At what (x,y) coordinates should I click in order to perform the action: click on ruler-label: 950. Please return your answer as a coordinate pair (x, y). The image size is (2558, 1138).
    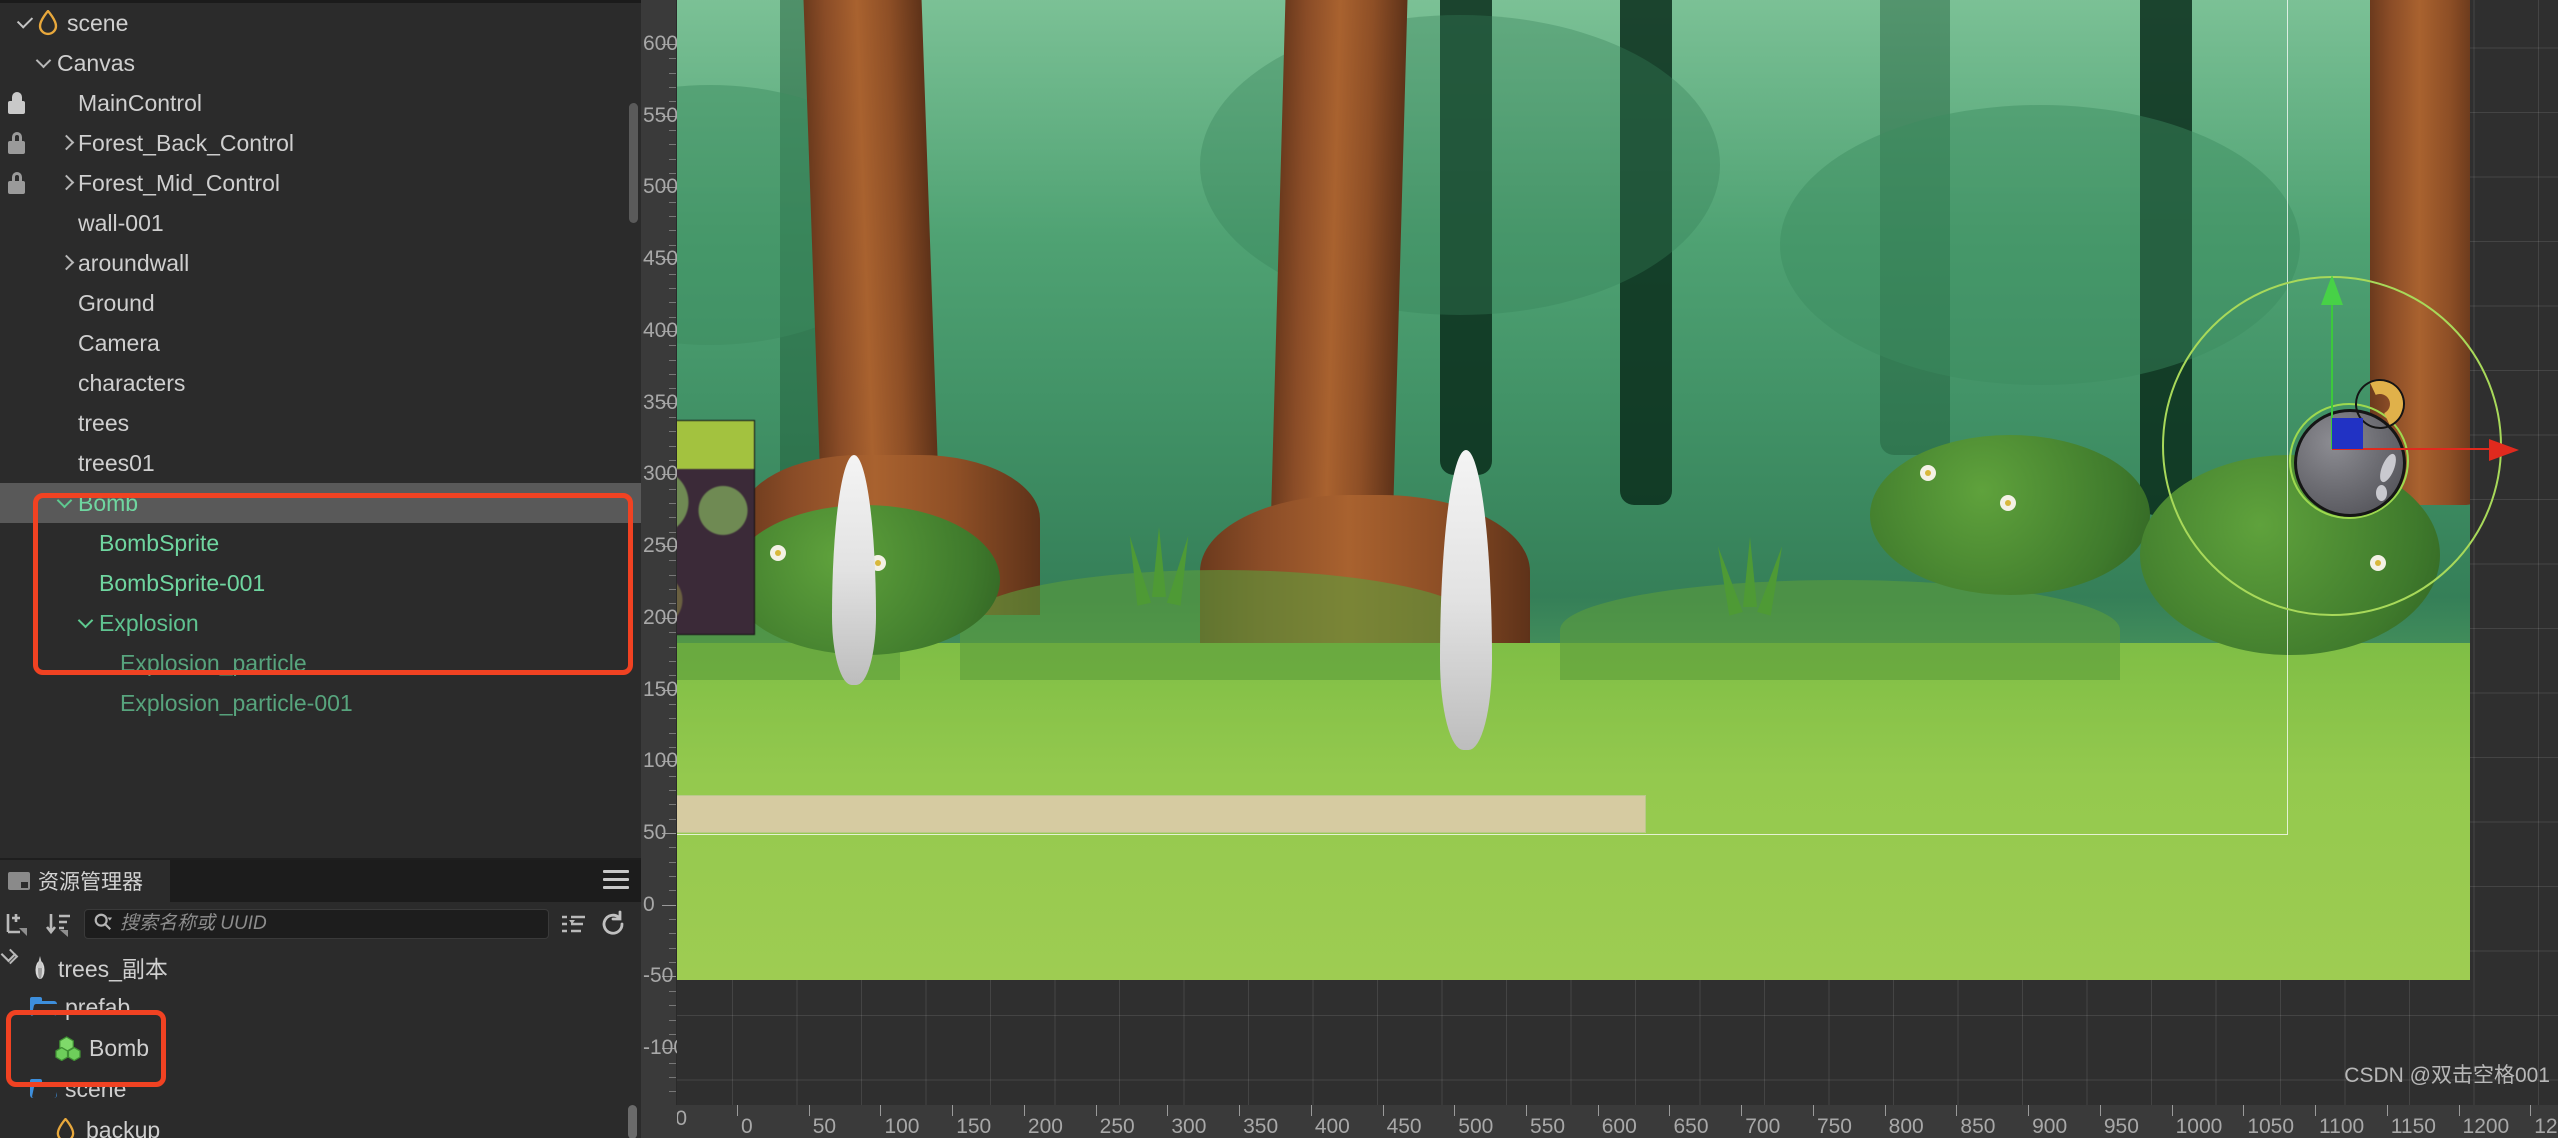
    Looking at the image, I should click on (2121, 1126).